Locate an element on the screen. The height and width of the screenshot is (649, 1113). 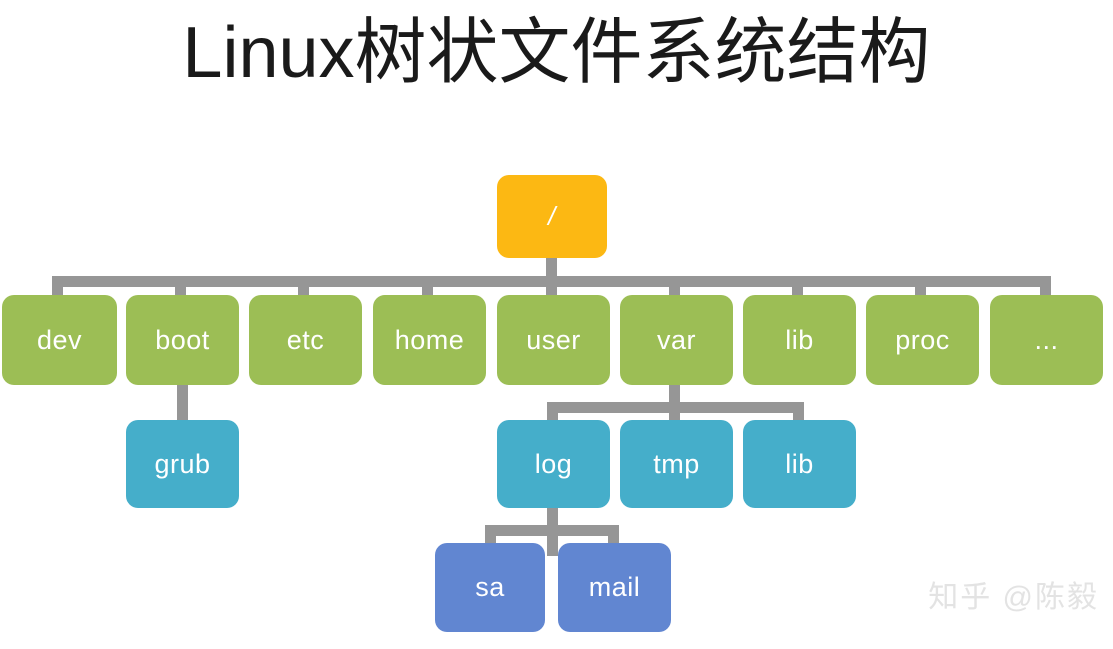
node-label: sa is located at coordinates (490, 587).